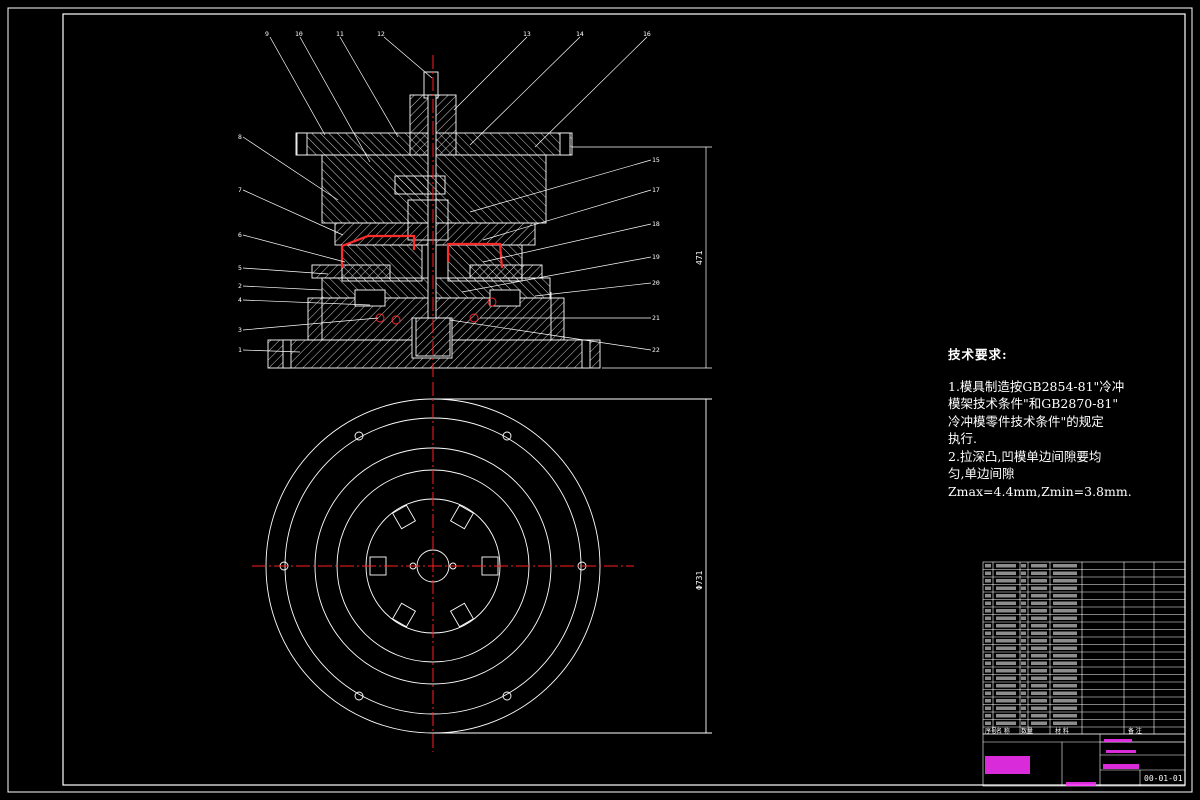 This screenshot has height=800, width=1200. What do you see at coordinates (240, 137) in the screenshot?
I see `part-label: 8` at bounding box center [240, 137].